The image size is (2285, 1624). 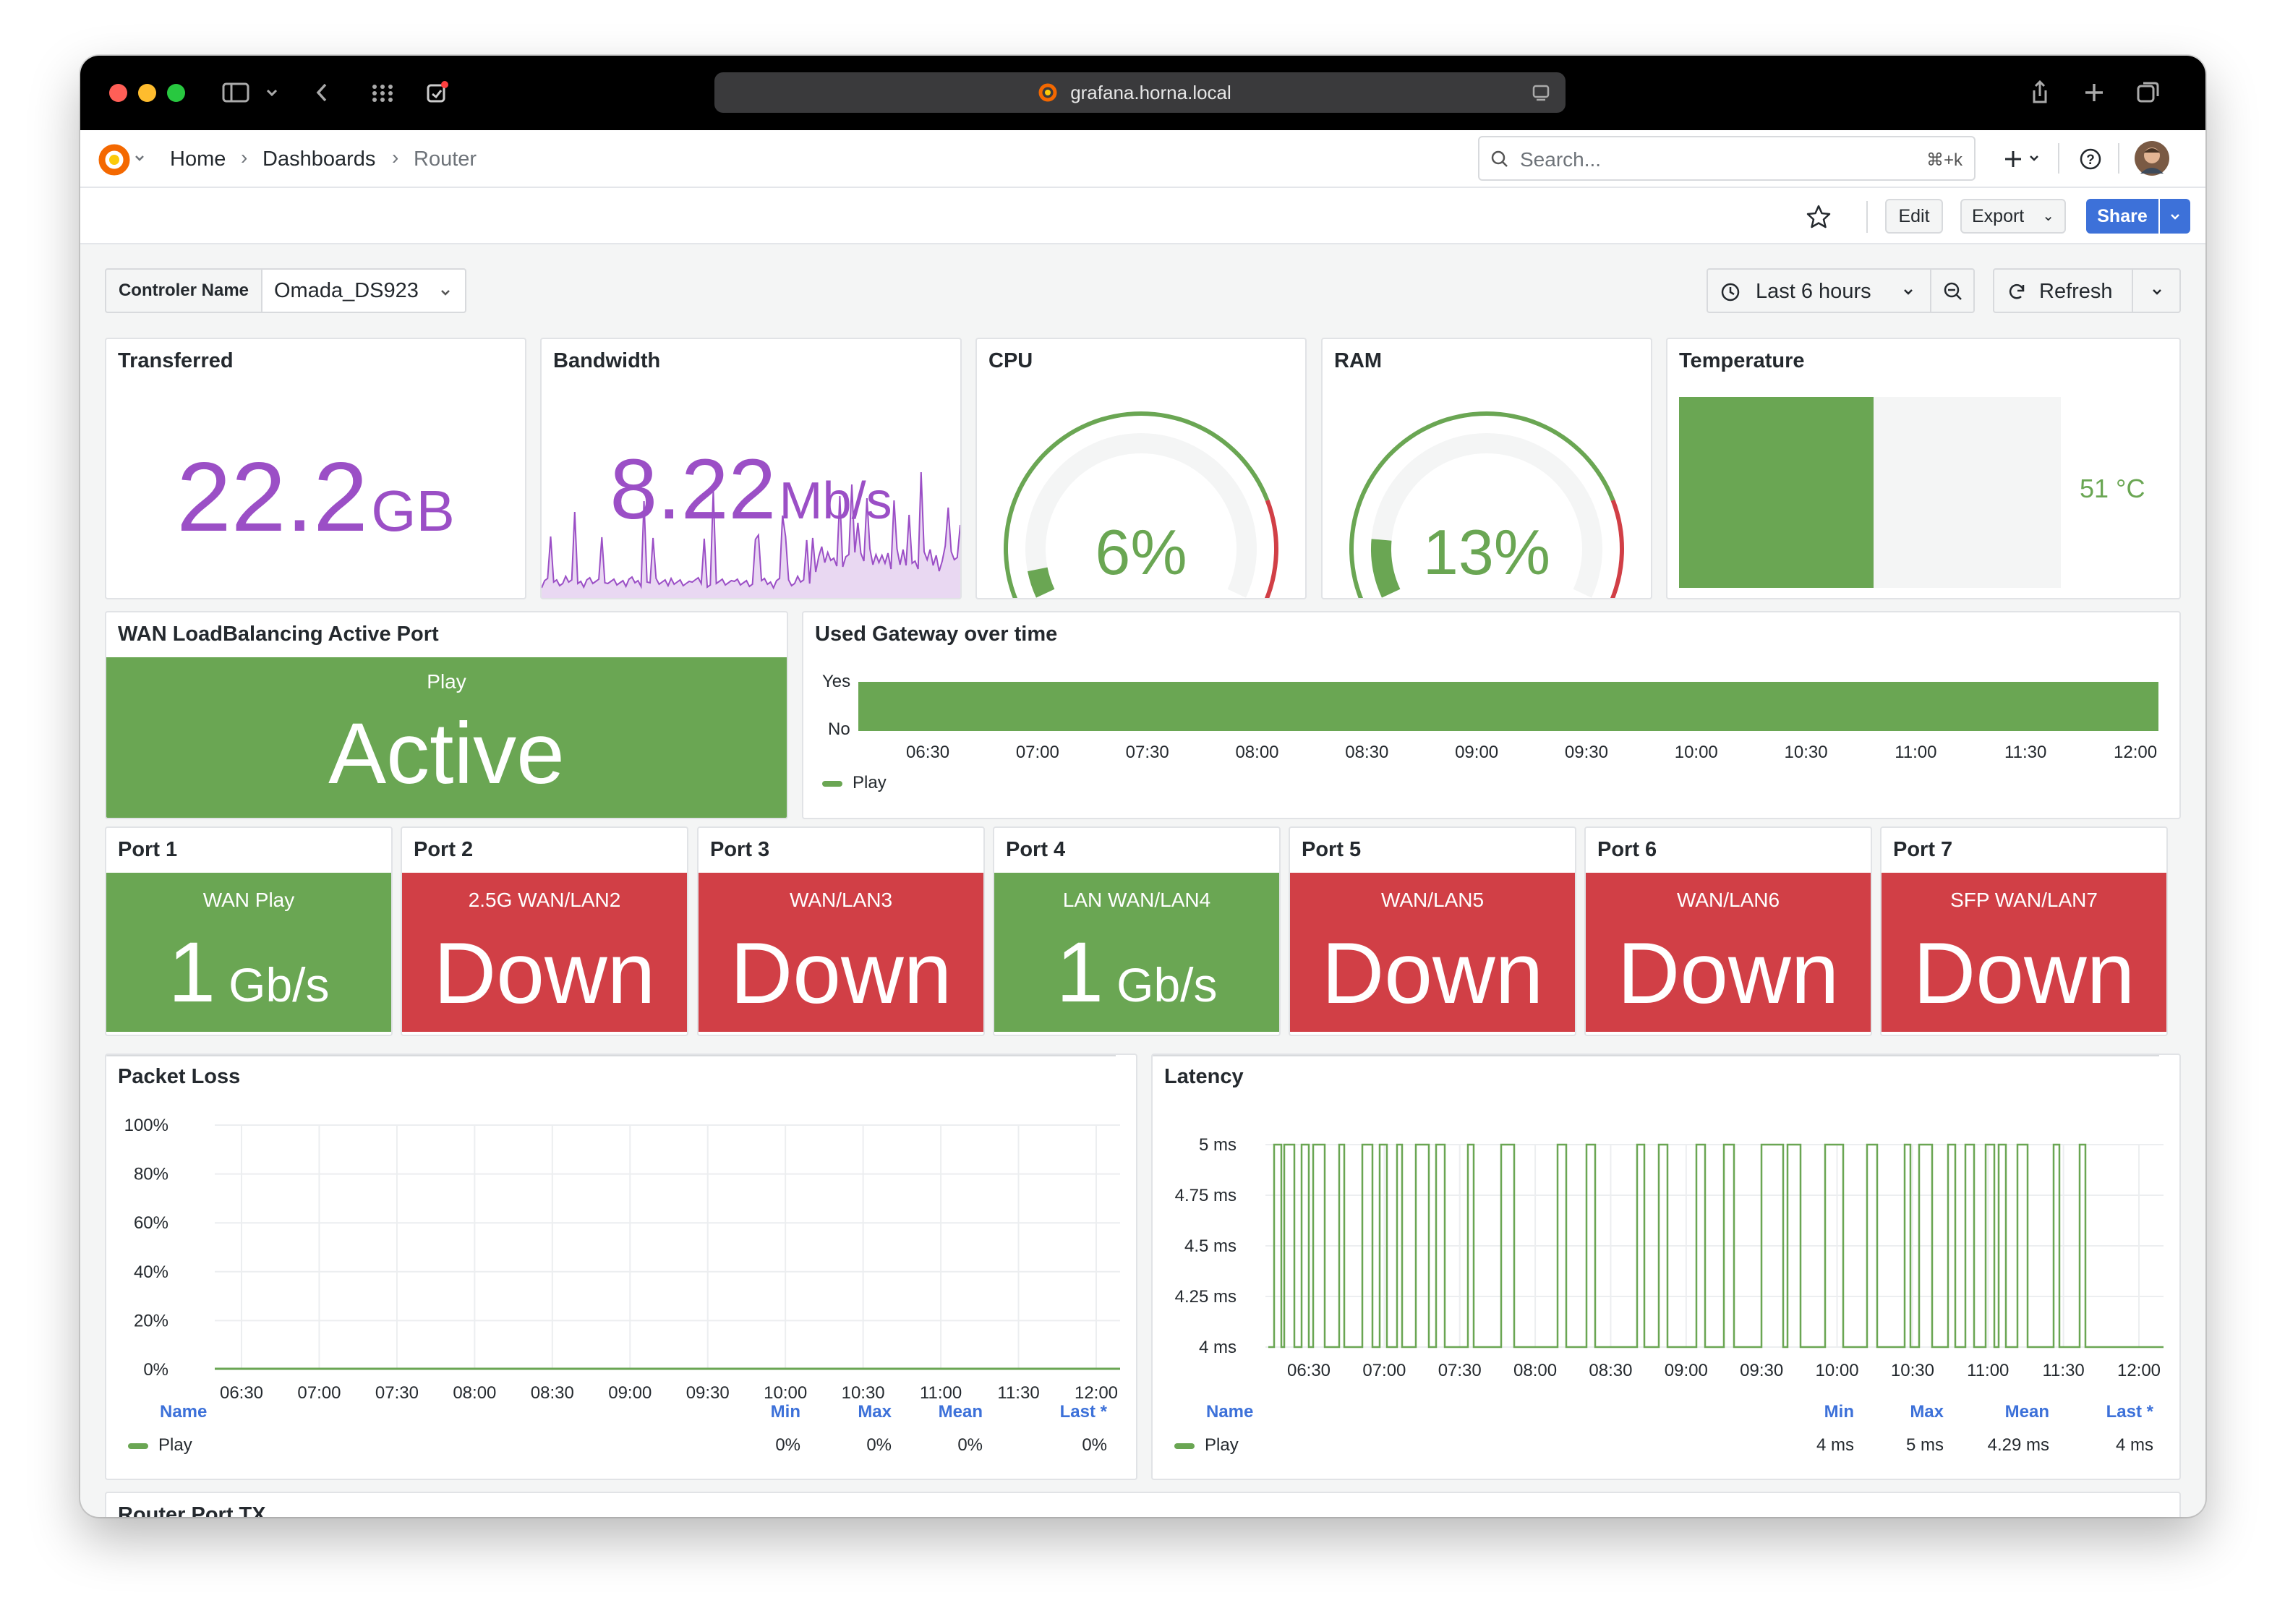 What do you see at coordinates (2024, 900) in the screenshot?
I see `port-label: SFP WAN/LAN7` at bounding box center [2024, 900].